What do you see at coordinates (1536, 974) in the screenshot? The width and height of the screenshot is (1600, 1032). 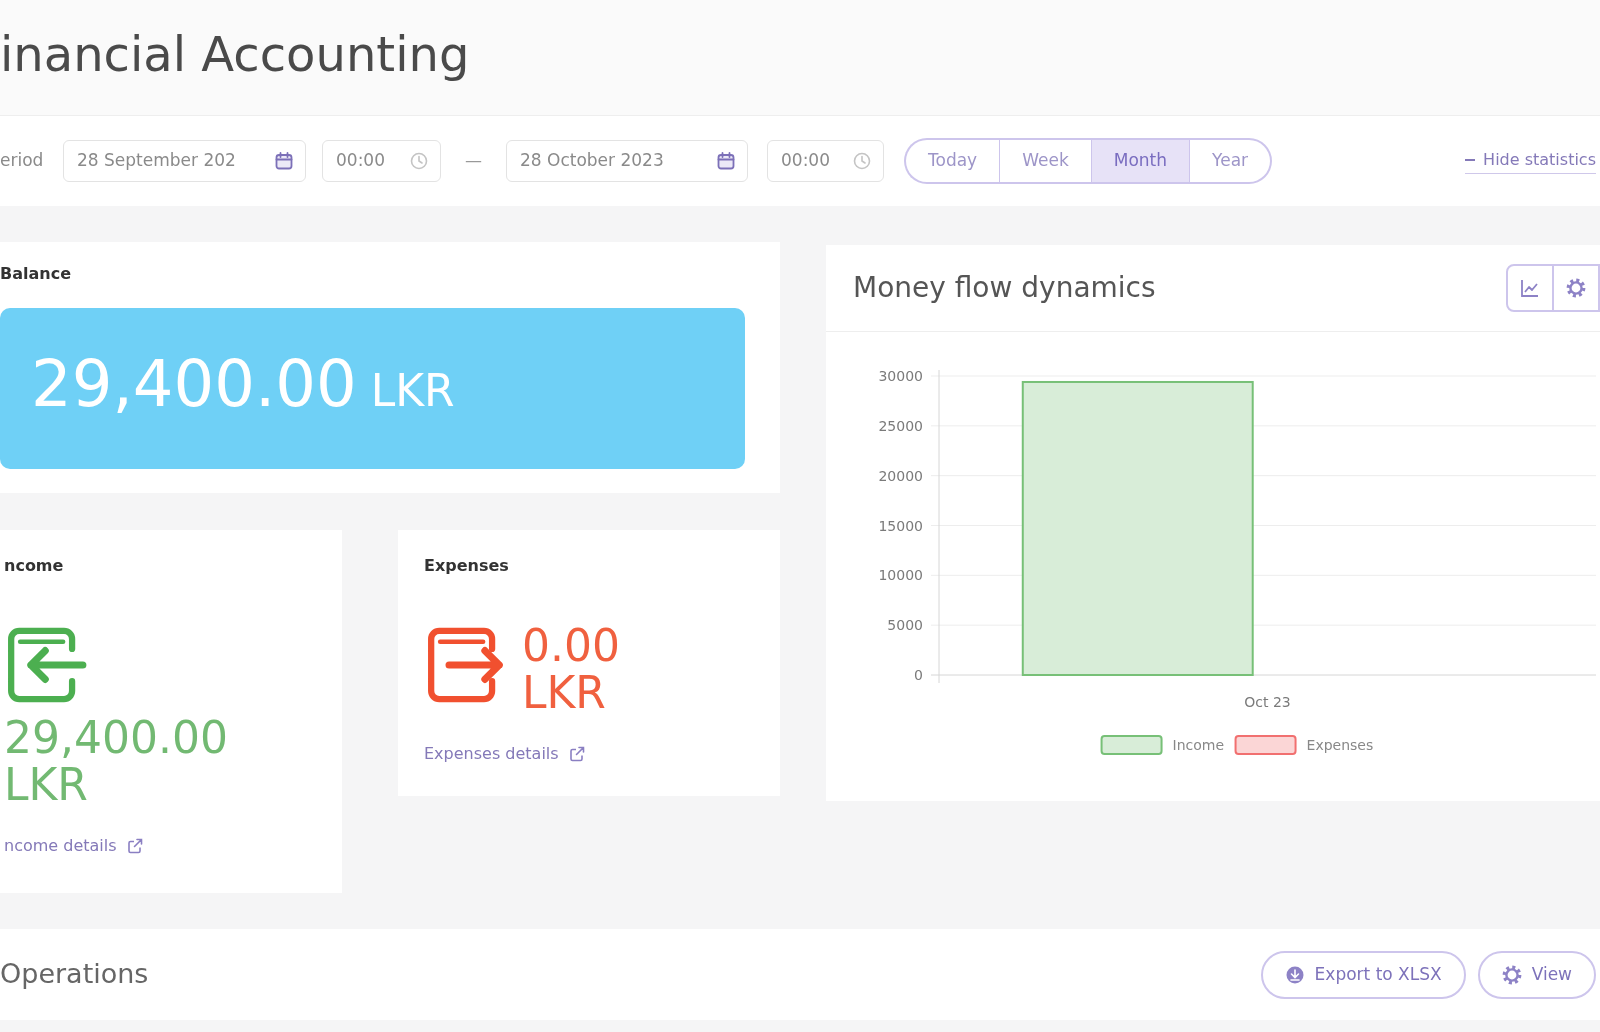 I see `view-button: View` at bounding box center [1536, 974].